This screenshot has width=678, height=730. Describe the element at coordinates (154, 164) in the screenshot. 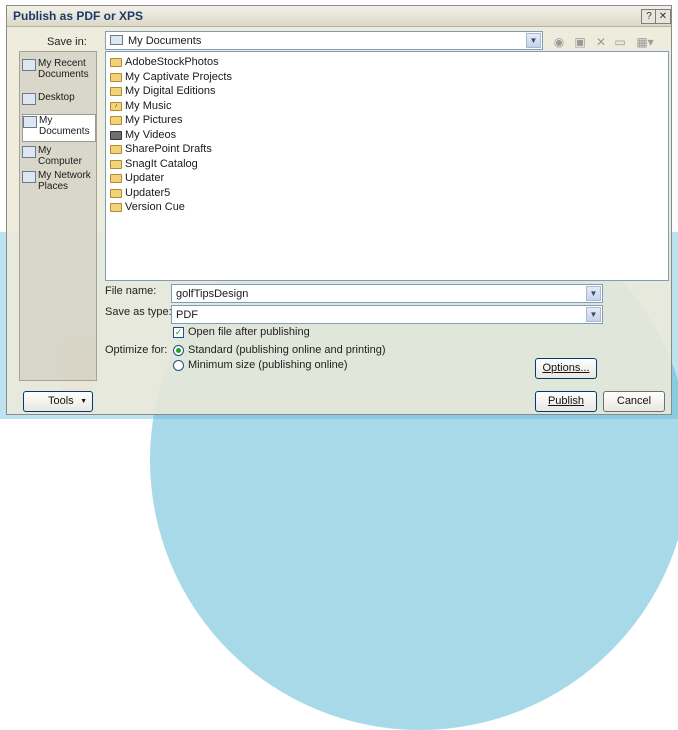

I see `list-item: SnagIt Catalog` at that location.